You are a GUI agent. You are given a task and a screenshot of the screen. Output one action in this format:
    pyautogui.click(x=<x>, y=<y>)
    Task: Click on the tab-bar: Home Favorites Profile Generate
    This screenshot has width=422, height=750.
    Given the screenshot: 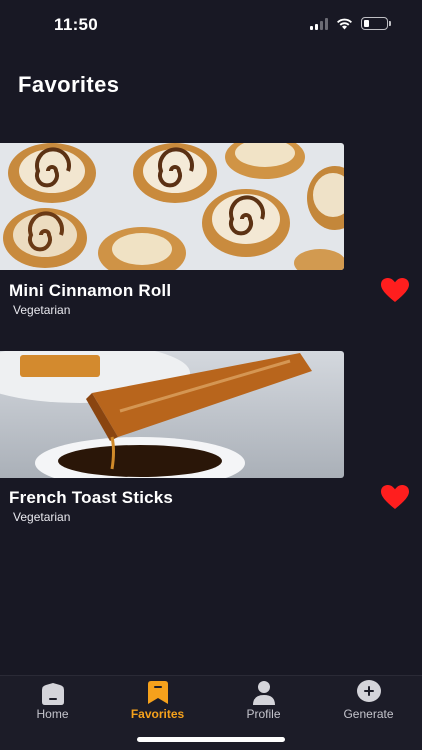 What is the action you would take?
    pyautogui.click(x=211, y=712)
    